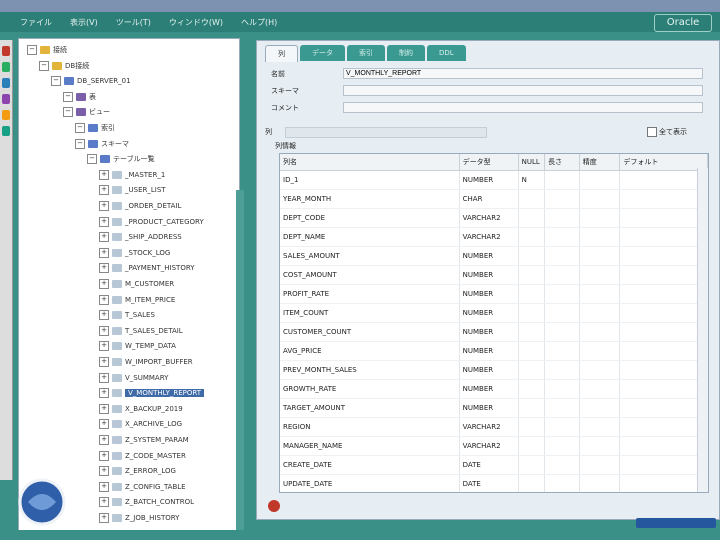 The image size is (720, 540). Describe the element at coordinates (494, 180) in the screenshot. I see `table-row: ID_1 NUMBER N` at that location.